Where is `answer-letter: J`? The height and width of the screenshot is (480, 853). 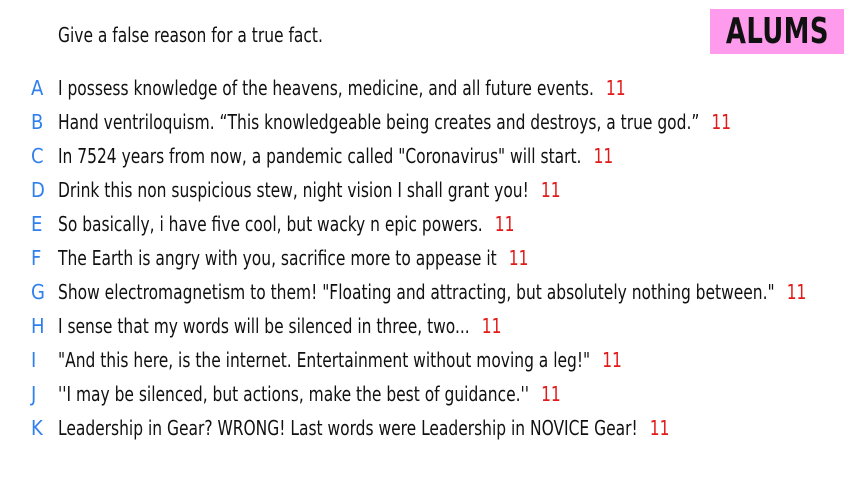 answer-letter: J is located at coordinates (34, 394).